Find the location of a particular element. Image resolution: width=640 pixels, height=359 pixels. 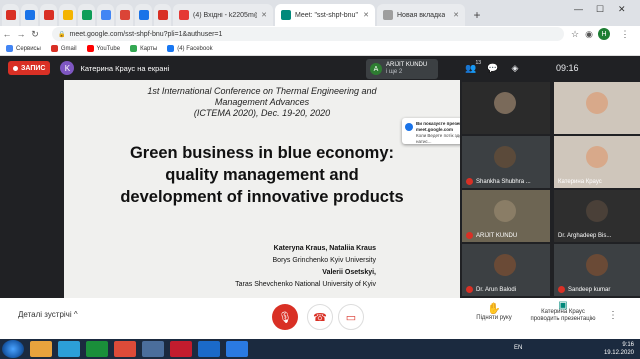

bookmarks-bar: Сервисы Gmail YouTube Карты (4) Facebook is located at coordinates (320, 49).